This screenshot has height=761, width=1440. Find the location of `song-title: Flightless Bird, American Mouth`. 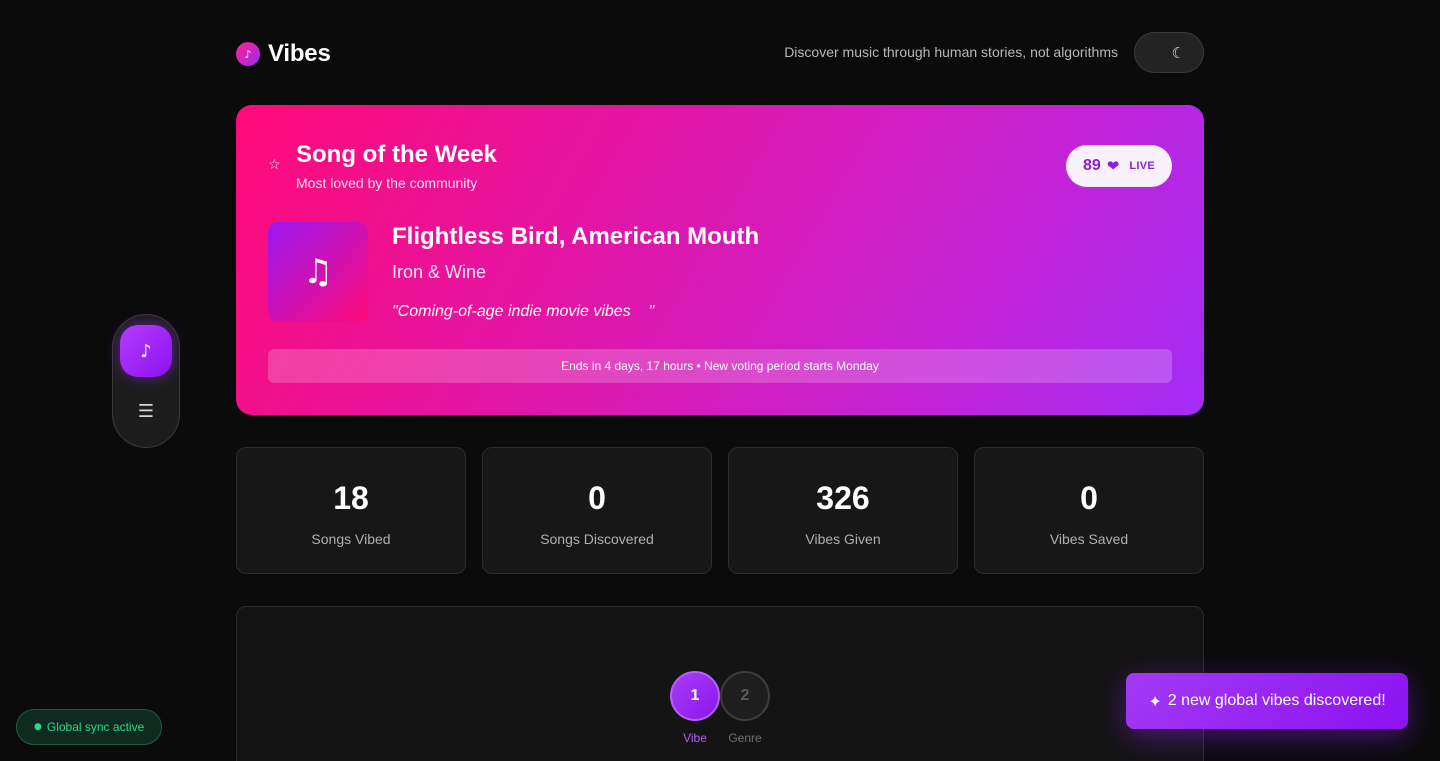

song-title: Flightless Bird, American Mouth is located at coordinates (576, 236).